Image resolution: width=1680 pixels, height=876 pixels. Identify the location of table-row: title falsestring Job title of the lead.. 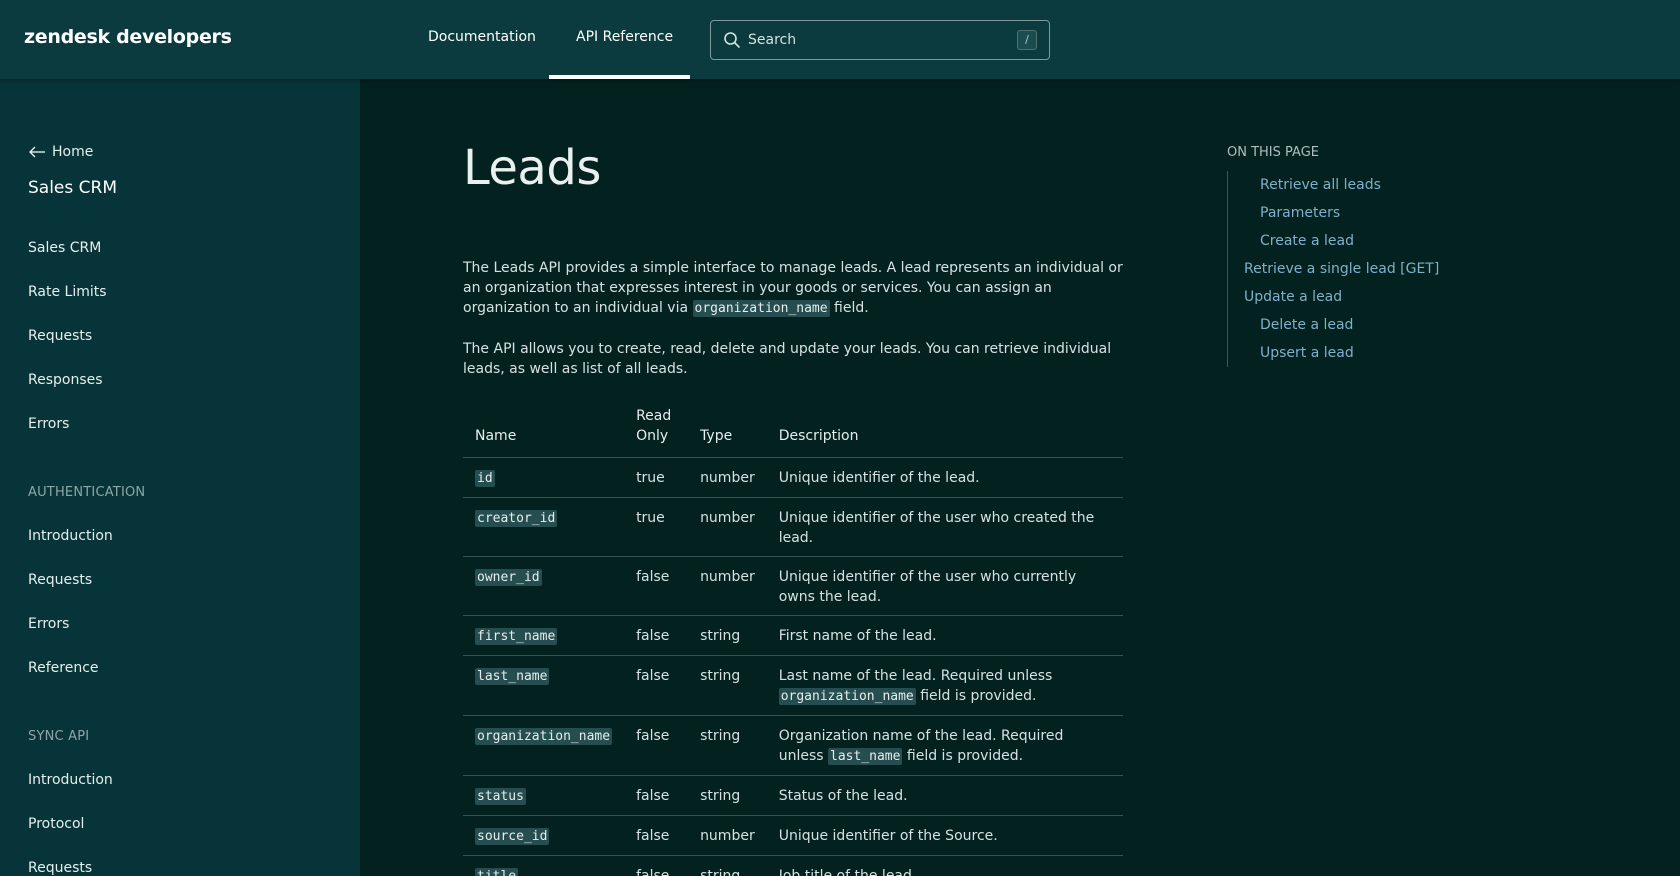
(793, 865).